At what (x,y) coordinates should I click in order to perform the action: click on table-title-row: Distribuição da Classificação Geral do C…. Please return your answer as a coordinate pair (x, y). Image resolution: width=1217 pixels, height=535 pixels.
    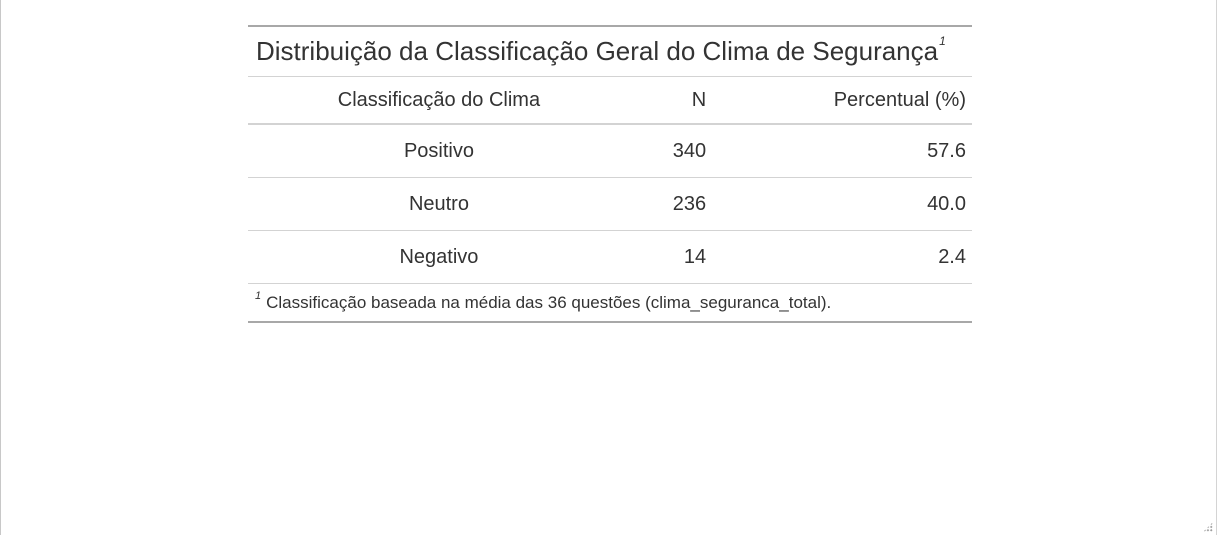
    Looking at the image, I should click on (610, 51).